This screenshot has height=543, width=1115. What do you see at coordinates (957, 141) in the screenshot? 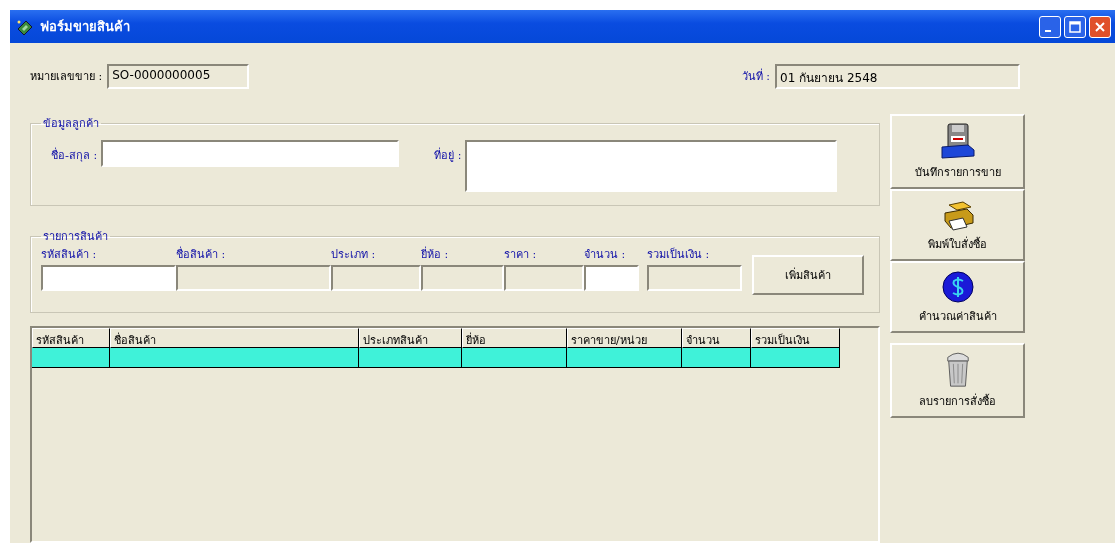
I see `zip-drive-icon` at bounding box center [957, 141].